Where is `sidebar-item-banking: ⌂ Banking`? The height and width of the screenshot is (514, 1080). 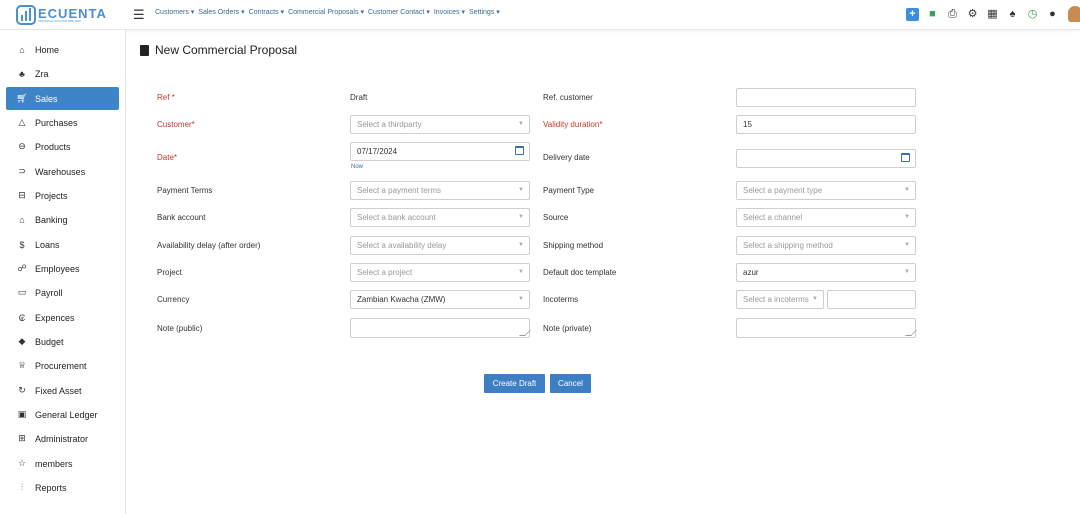
sidebar-item-banking: ⌂ Banking is located at coordinates (62, 219).